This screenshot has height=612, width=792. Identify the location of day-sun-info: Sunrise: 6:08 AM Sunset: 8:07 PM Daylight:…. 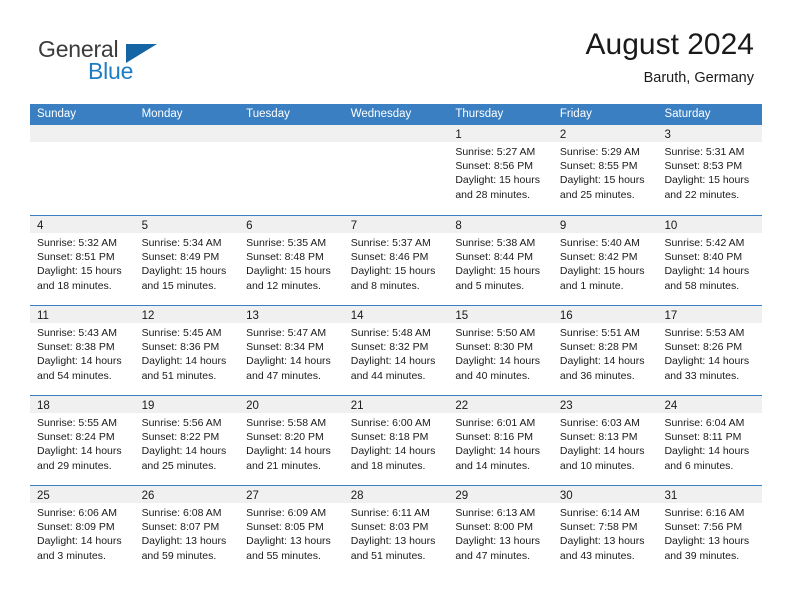
(187, 533).